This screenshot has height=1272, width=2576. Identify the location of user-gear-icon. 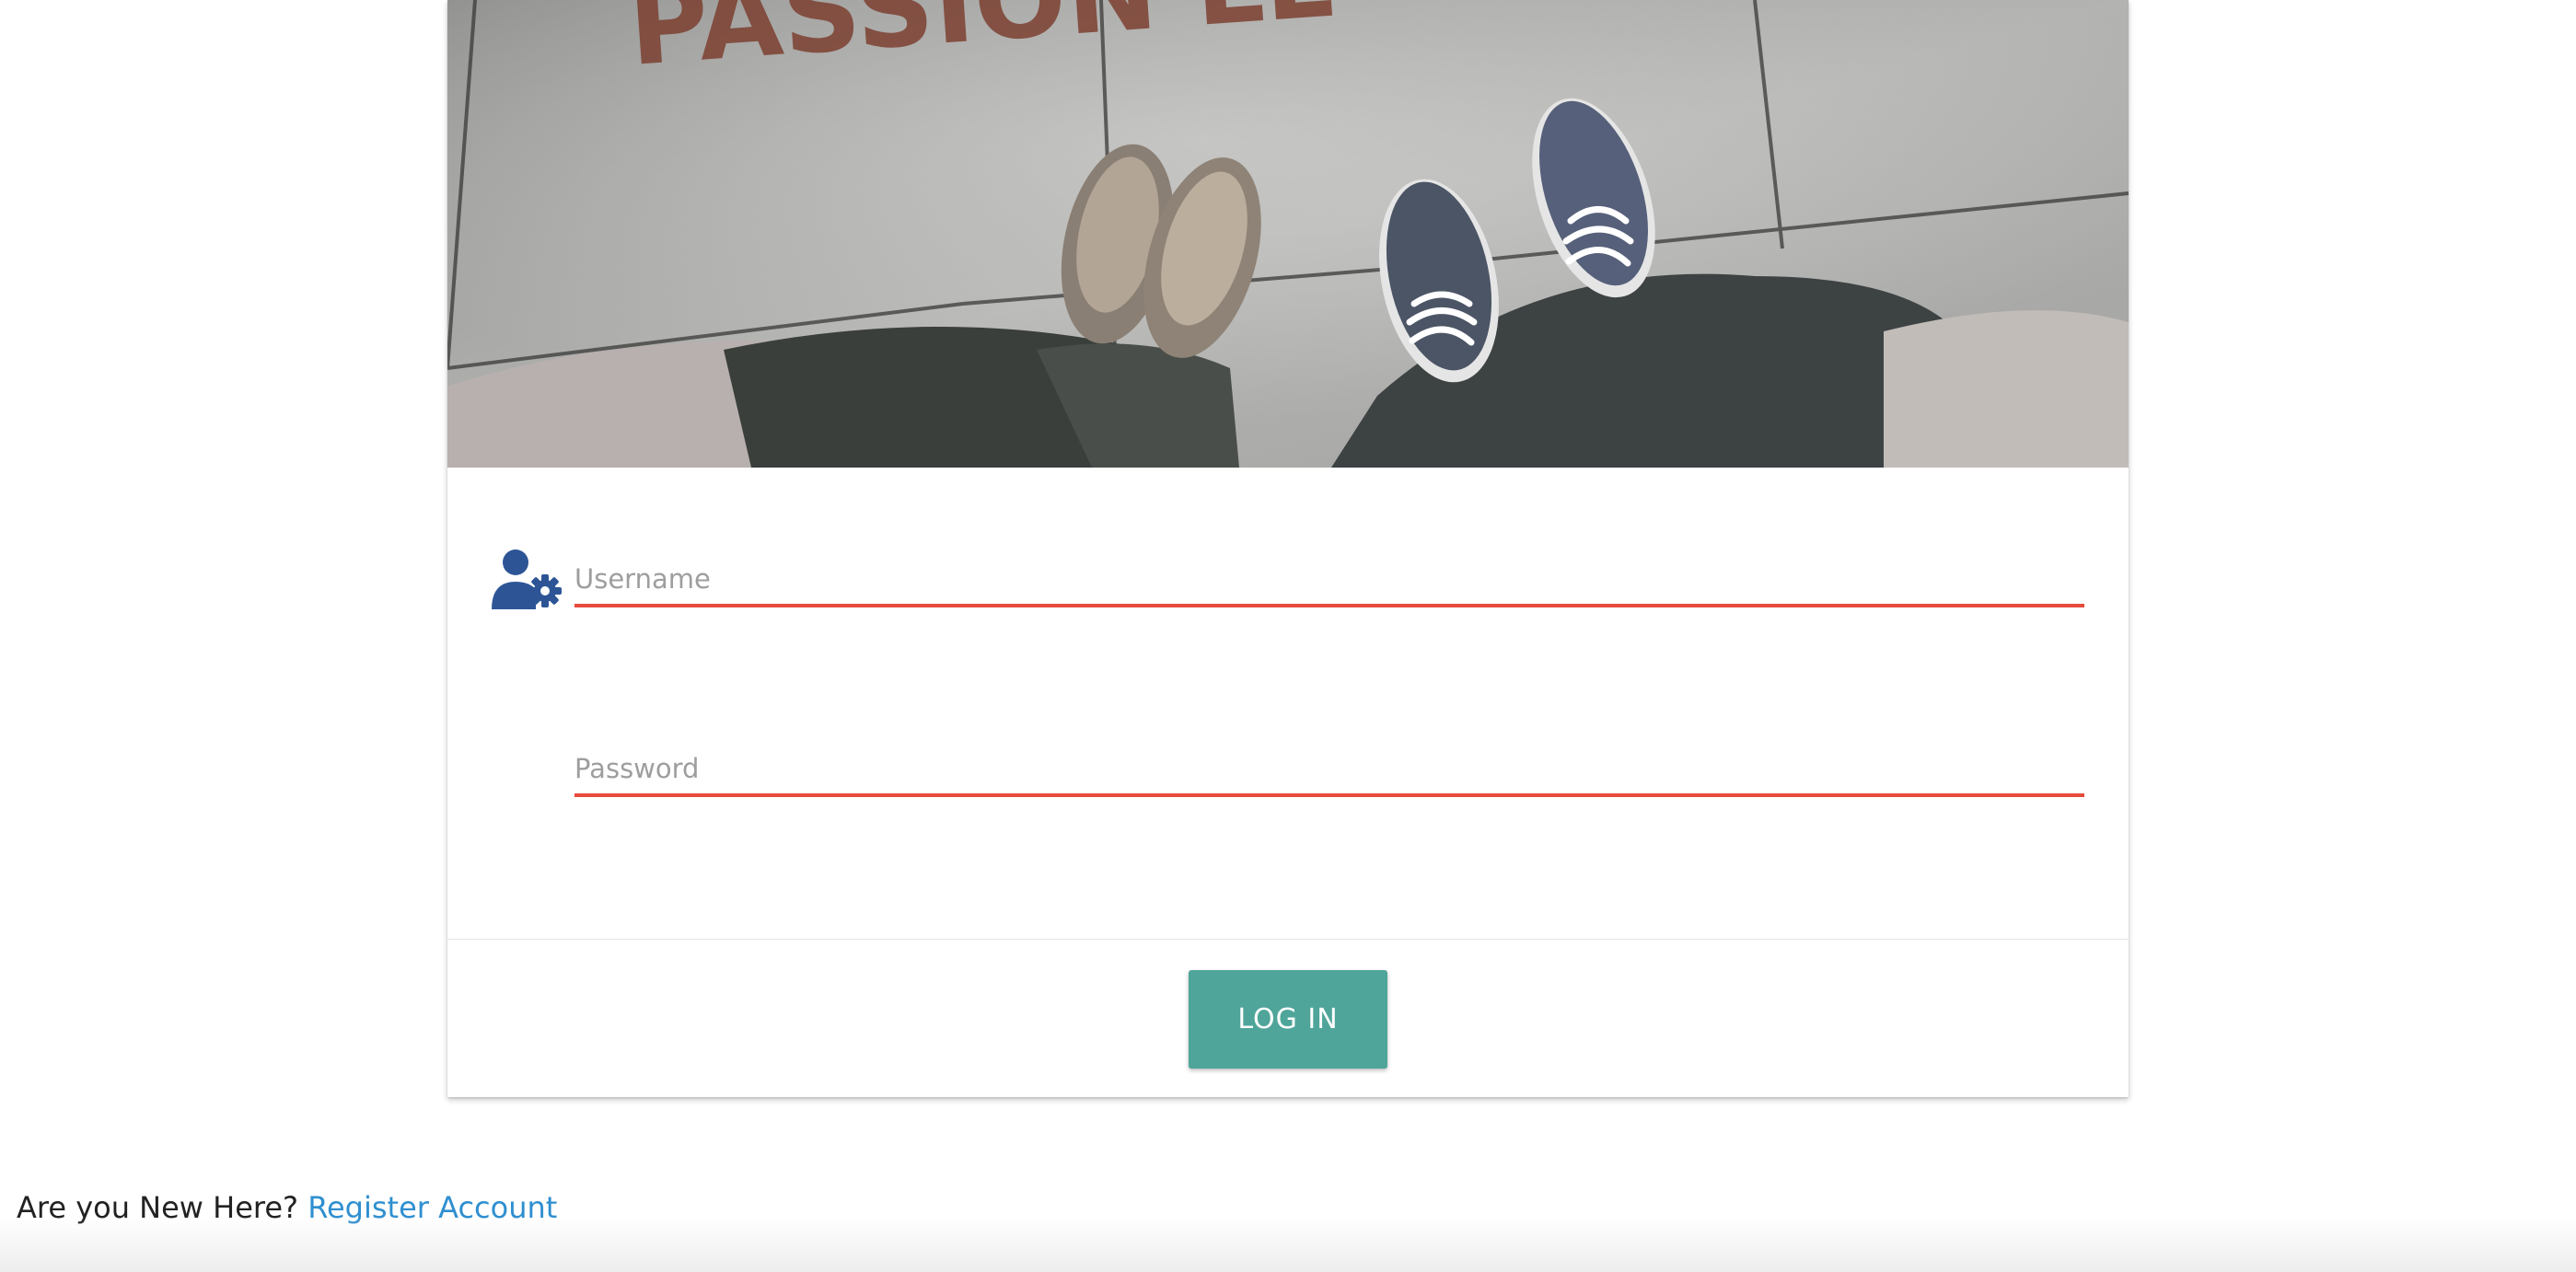
(527, 579).